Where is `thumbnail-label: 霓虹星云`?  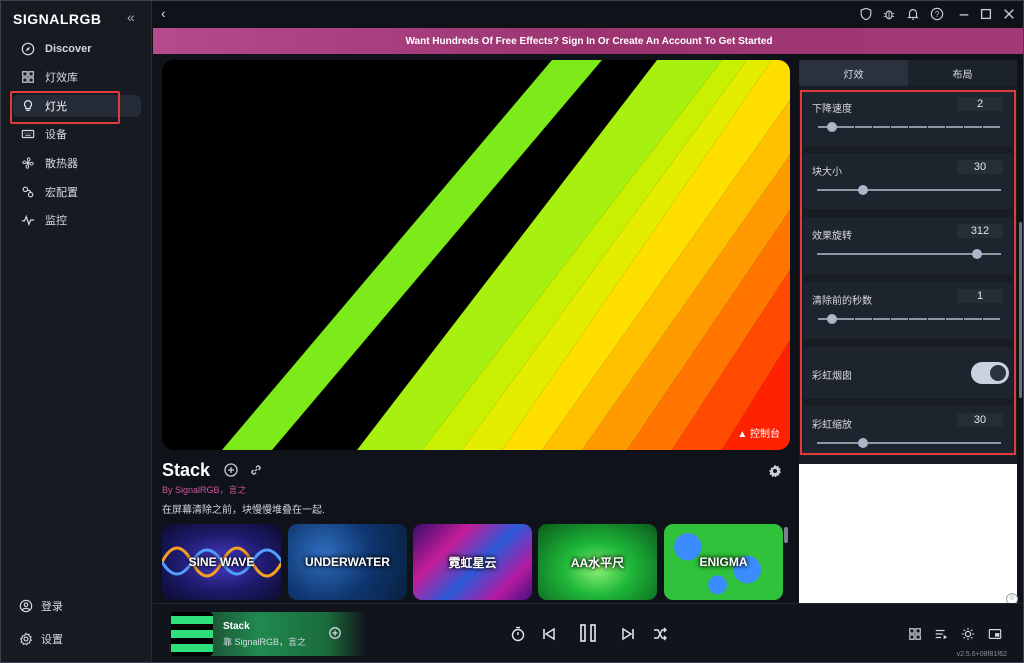
thumbnail-label: 霓虹星云 is located at coordinates (472, 562).